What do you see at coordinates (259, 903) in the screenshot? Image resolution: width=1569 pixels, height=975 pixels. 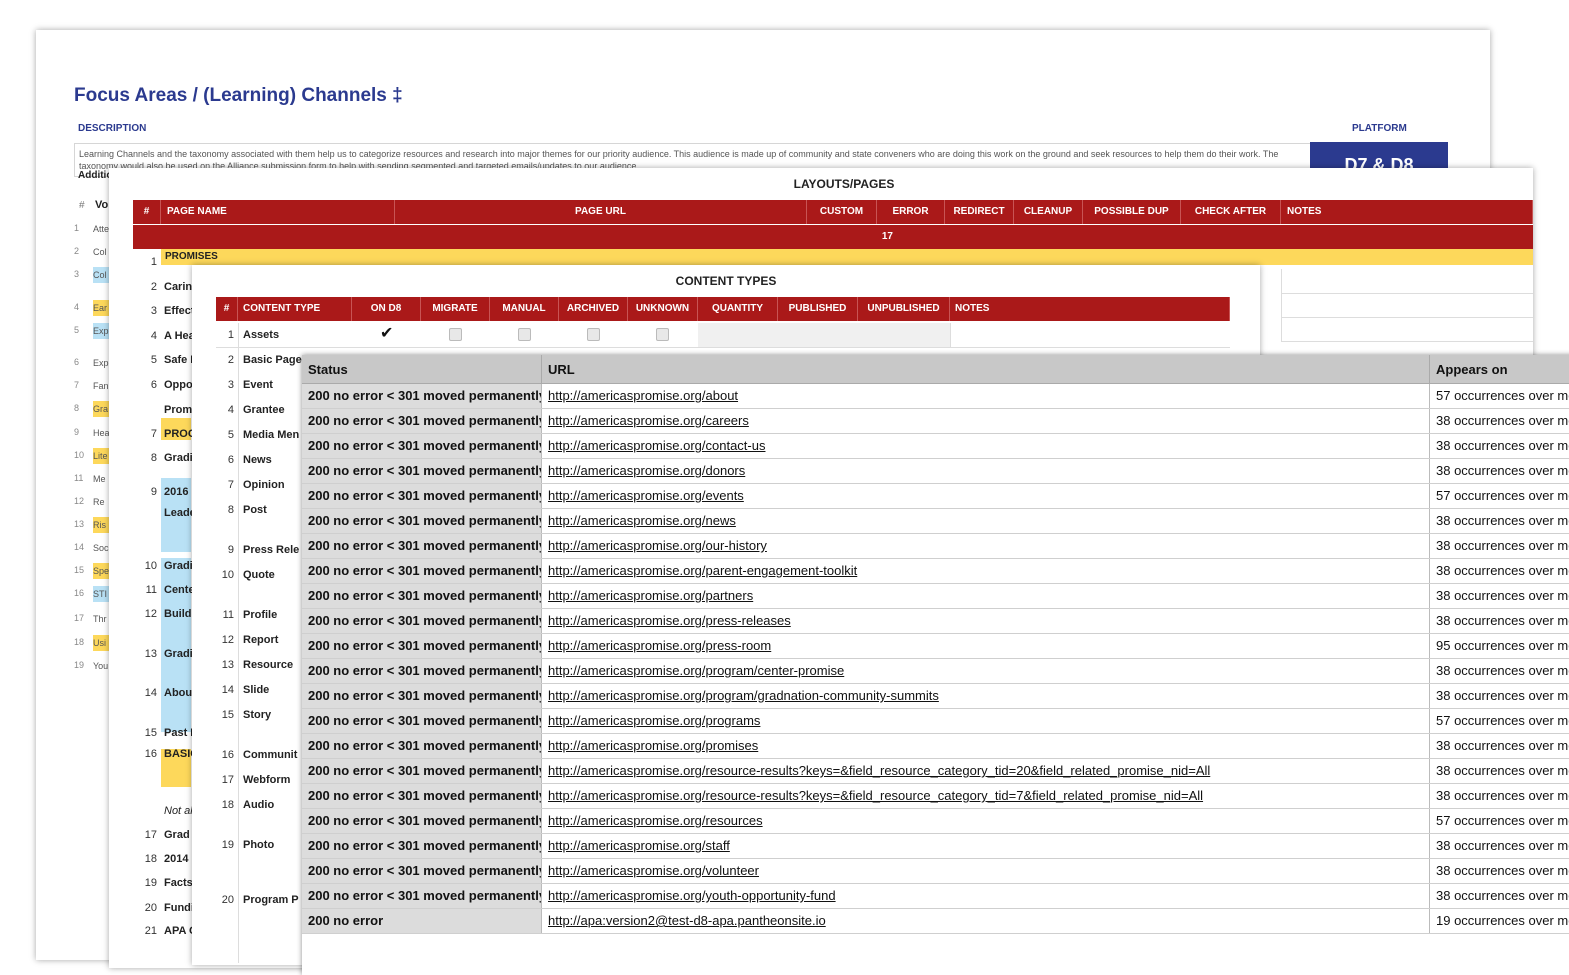 I see `table-row: 20 Program P` at bounding box center [259, 903].